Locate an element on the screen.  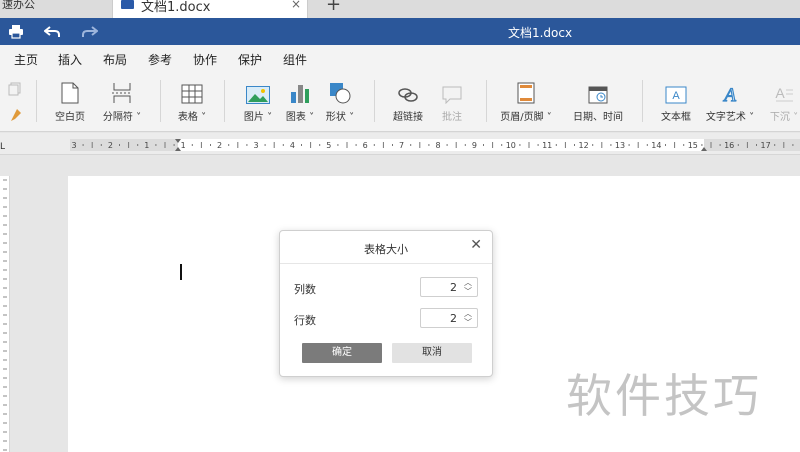
date-time-label: 日期、时间 is located at coordinates (598, 117).